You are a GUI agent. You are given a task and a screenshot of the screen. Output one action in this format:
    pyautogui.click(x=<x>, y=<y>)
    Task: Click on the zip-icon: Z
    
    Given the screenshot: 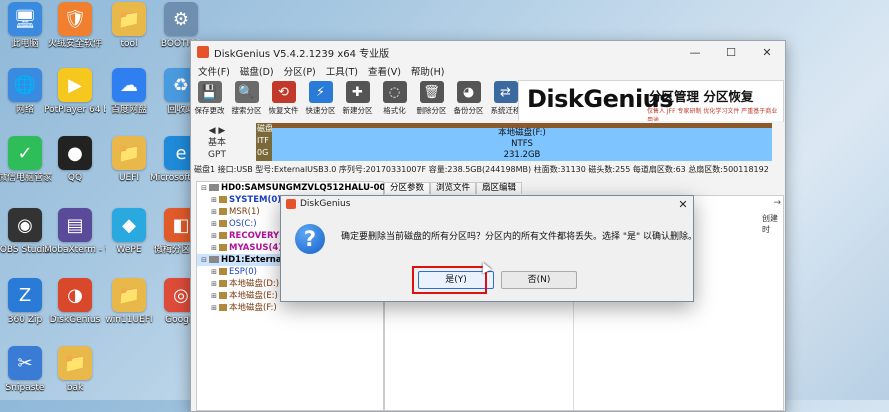 What is the action you would take?
    pyautogui.click(x=25, y=295)
    